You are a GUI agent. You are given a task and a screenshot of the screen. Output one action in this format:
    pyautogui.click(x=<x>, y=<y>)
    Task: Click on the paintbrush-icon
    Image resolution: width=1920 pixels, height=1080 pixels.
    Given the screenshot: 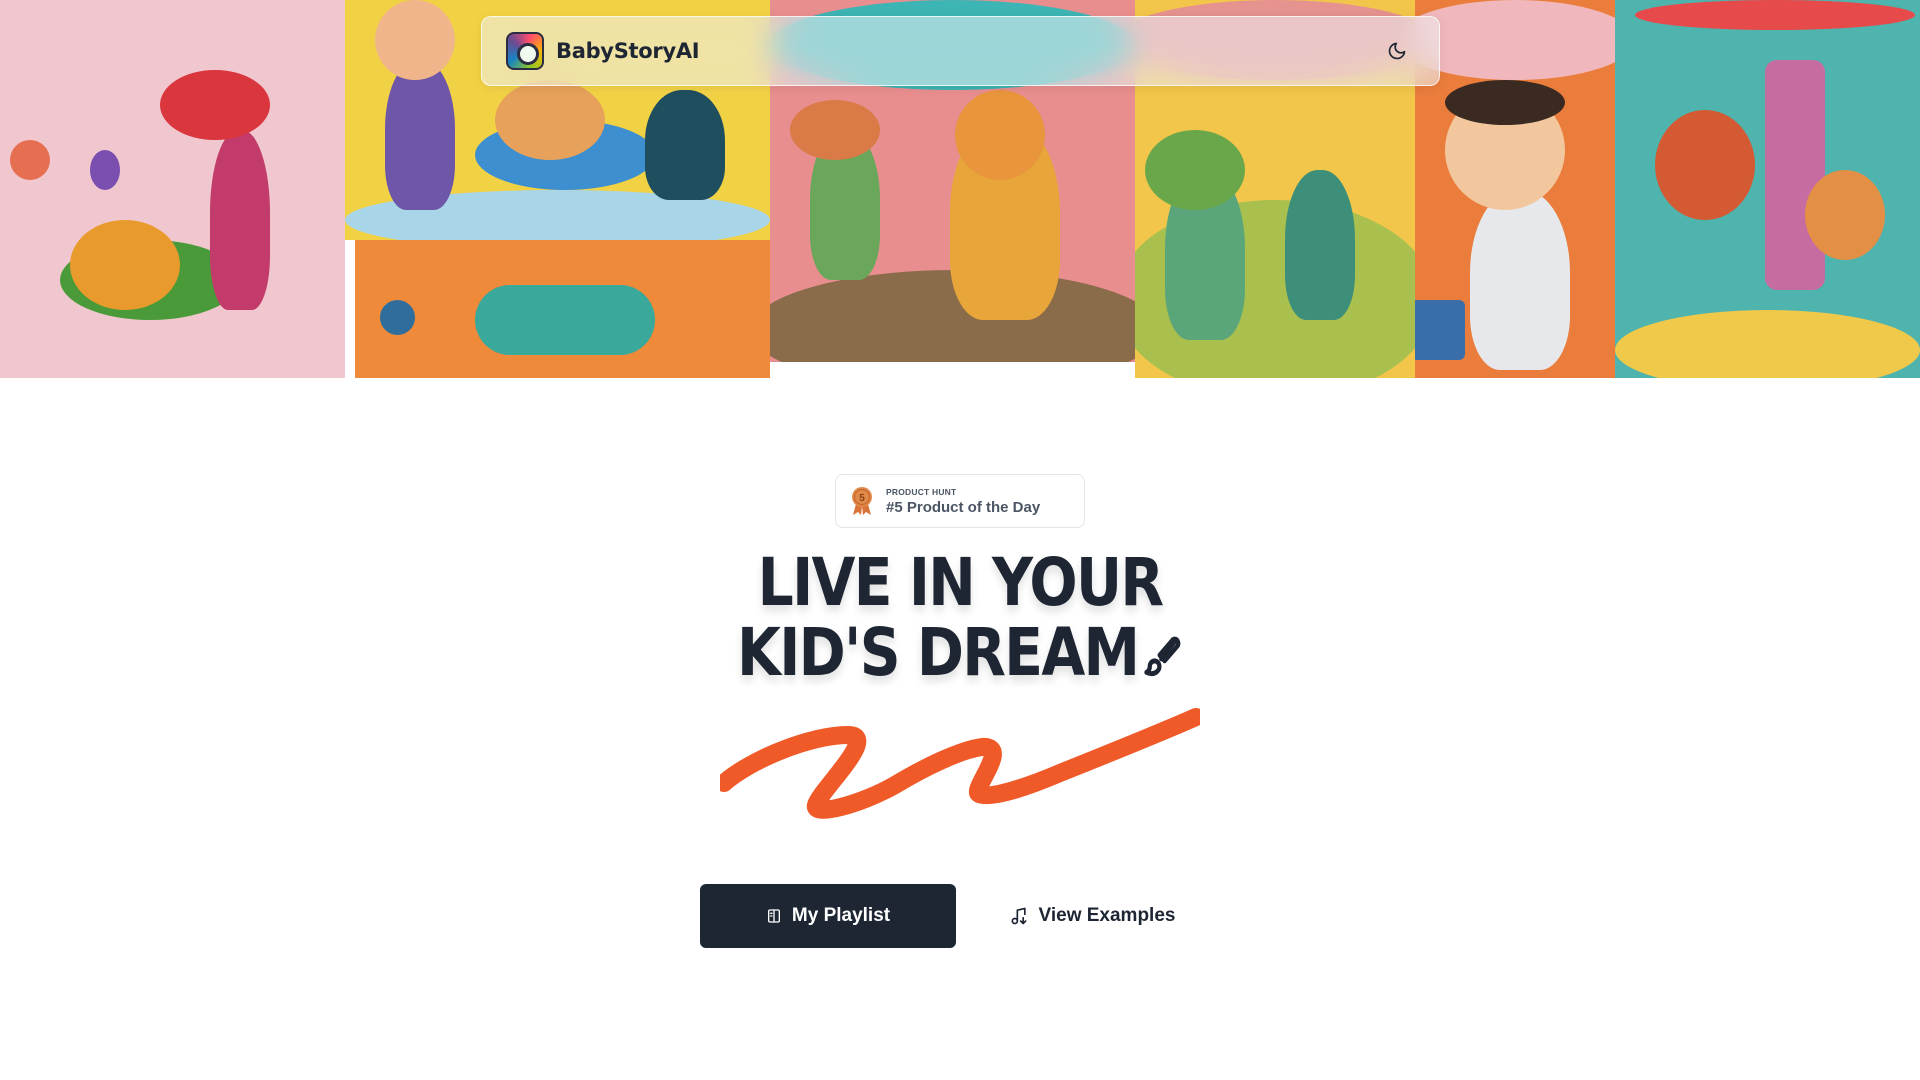 What is the action you would take?
    pyautogui.click(x=1162, y=656)
    